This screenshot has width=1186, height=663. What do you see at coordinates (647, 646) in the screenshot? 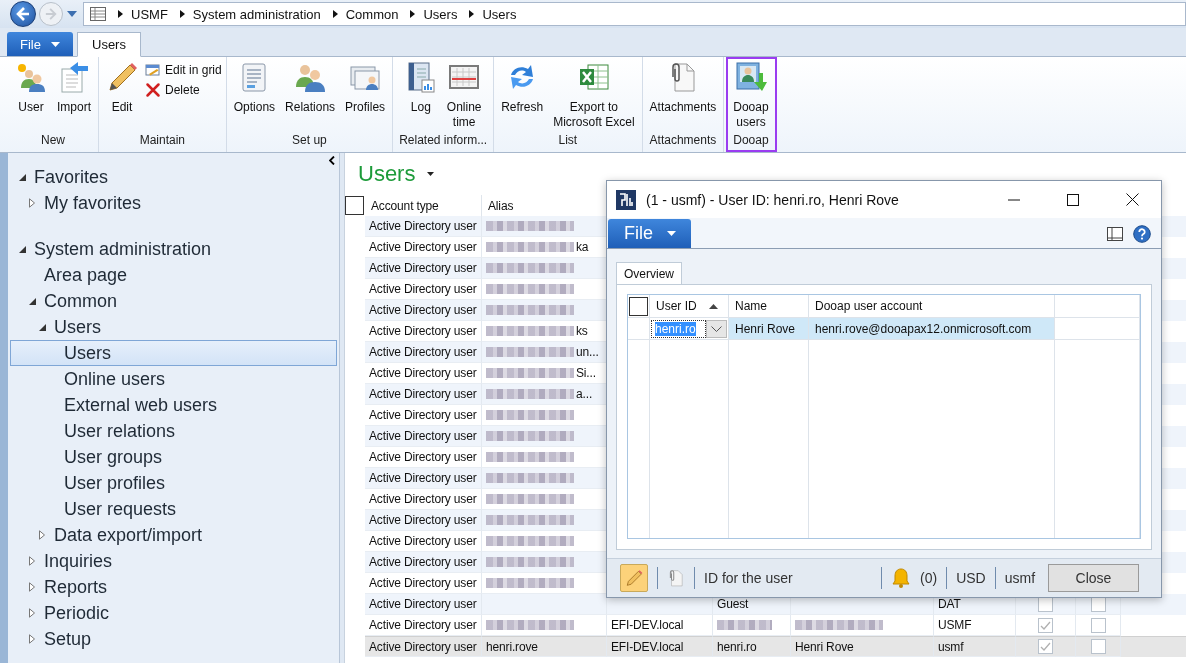
I see `table-cell: EFI-DEV.local` at bounding box center [647, 646].